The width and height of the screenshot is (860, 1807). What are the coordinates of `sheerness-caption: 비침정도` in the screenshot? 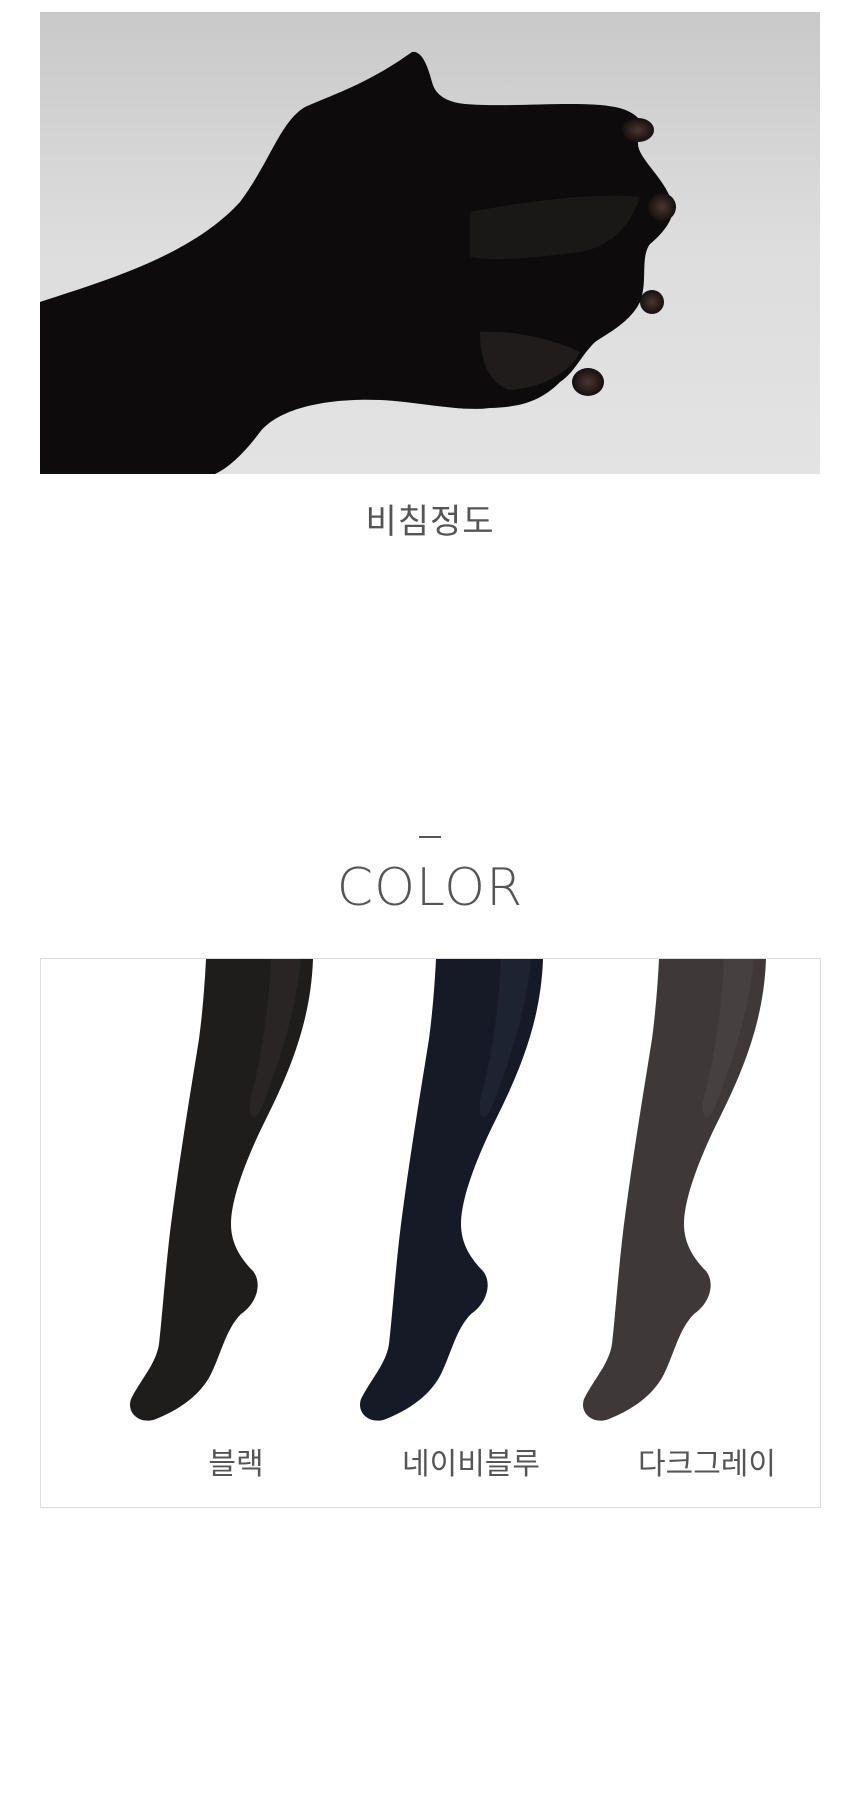 It's located at (430, 522).